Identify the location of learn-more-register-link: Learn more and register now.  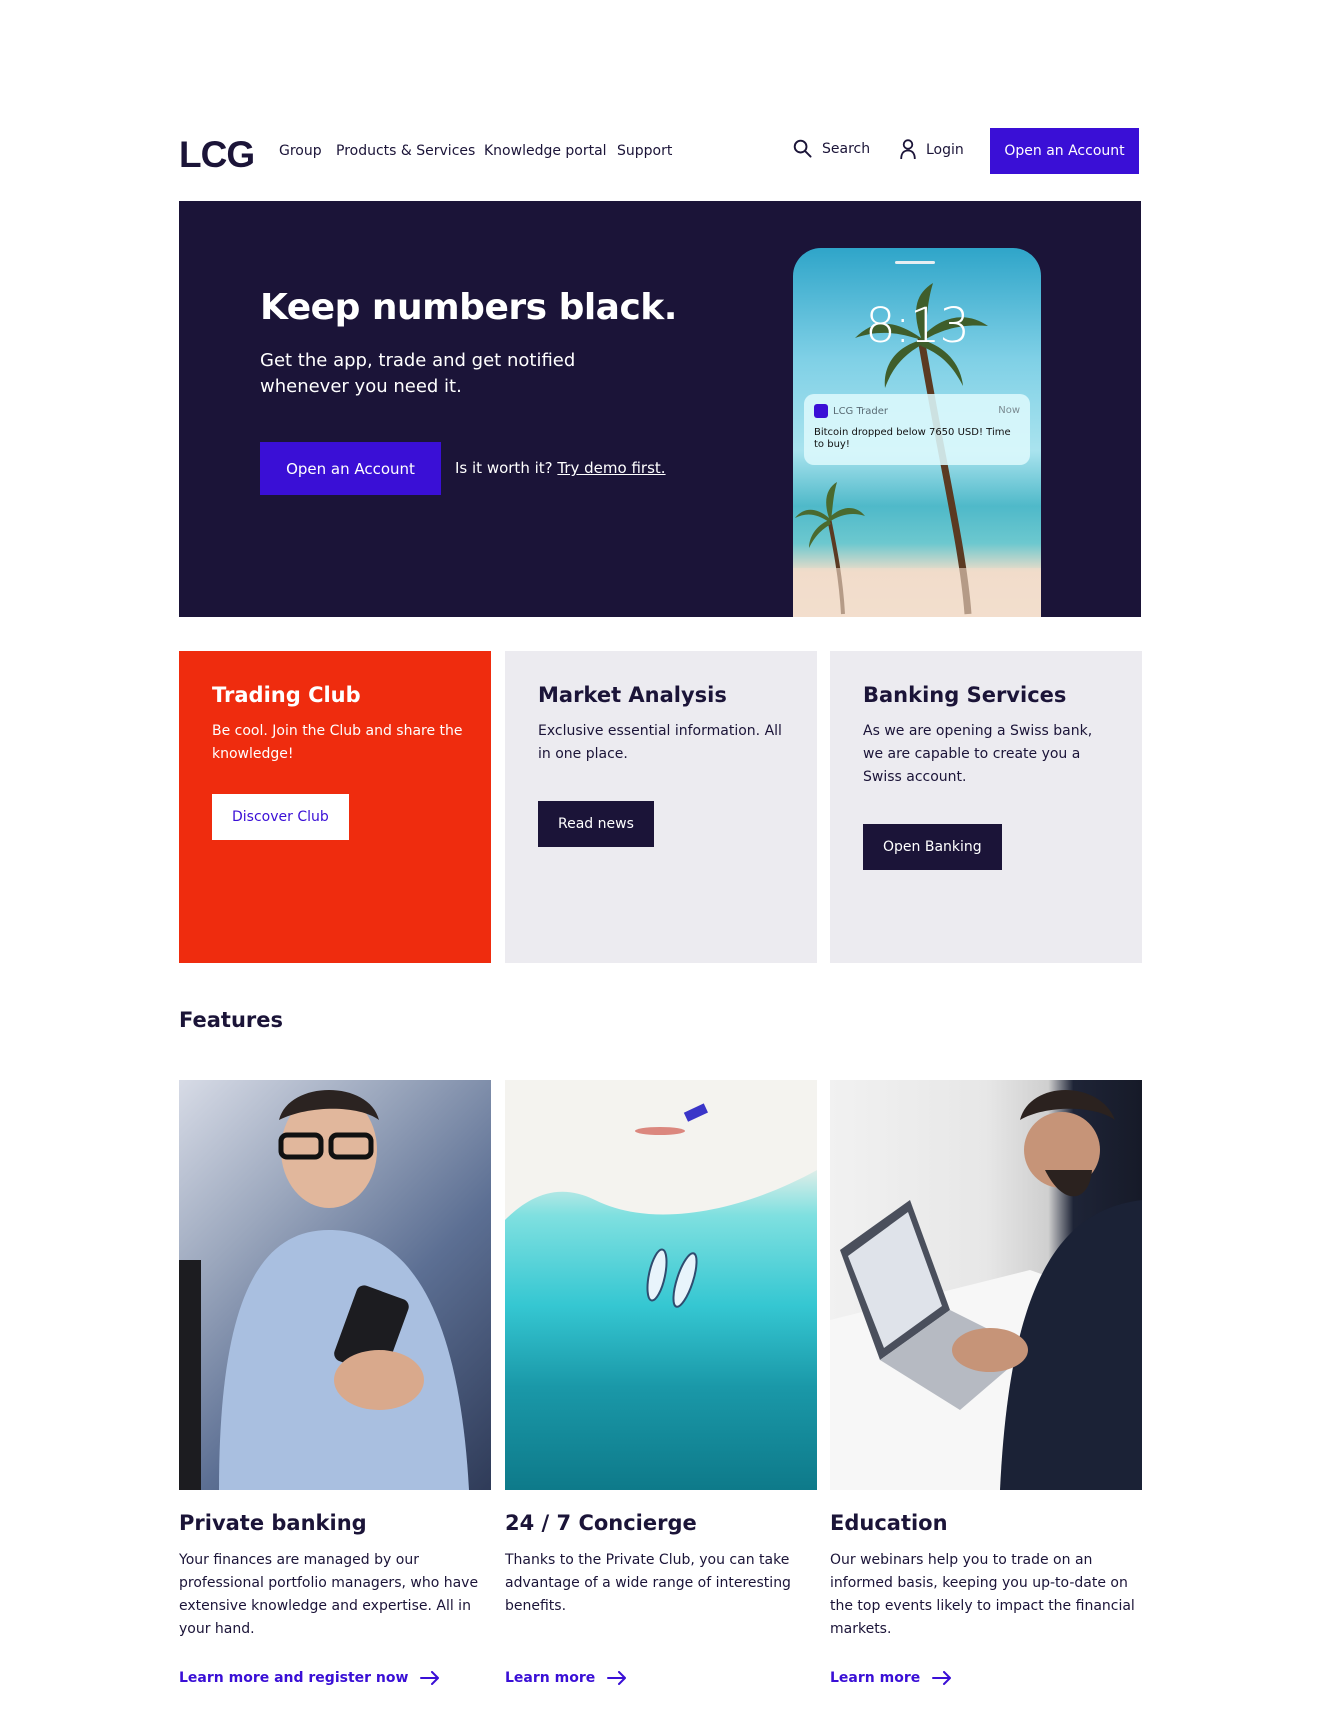
(309, 1678).